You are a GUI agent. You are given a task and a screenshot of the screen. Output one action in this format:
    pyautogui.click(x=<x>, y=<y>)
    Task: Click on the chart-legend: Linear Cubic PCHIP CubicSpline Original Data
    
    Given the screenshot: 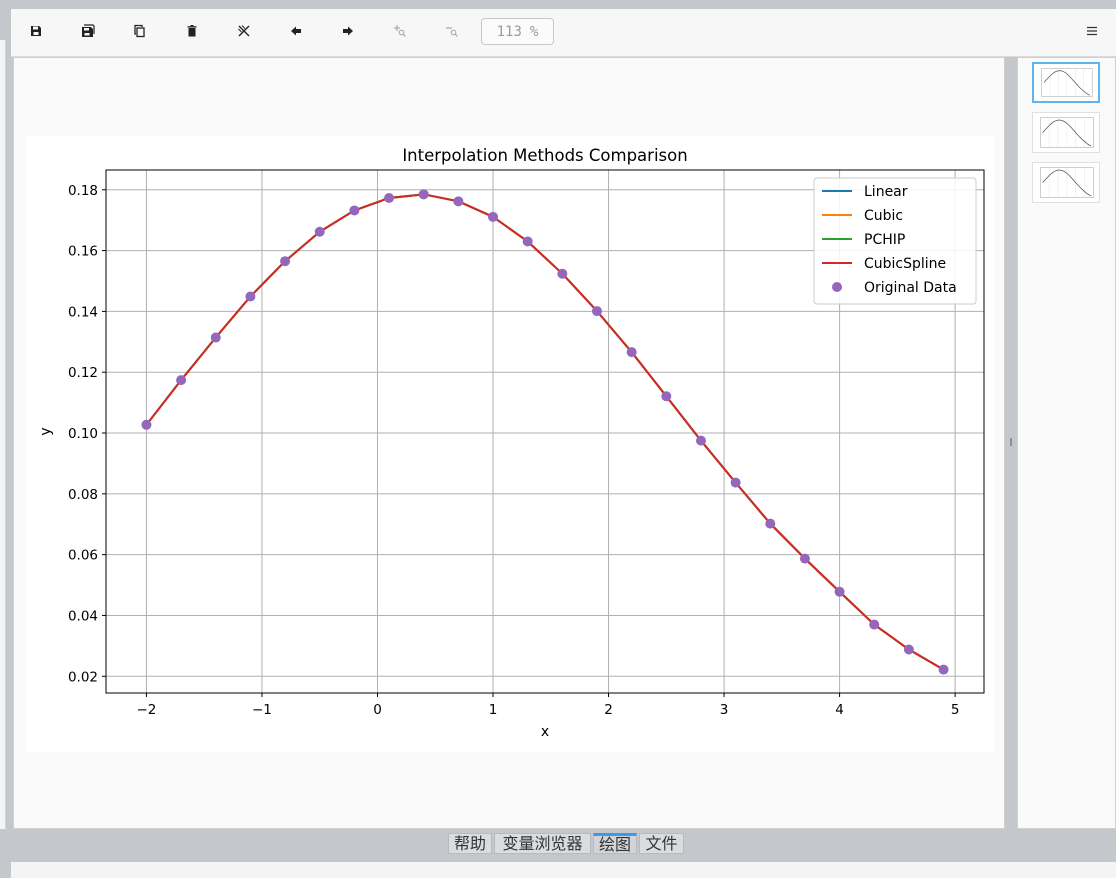 What is the action you would take?
    pyautogui.click(x=895, y=241)
    